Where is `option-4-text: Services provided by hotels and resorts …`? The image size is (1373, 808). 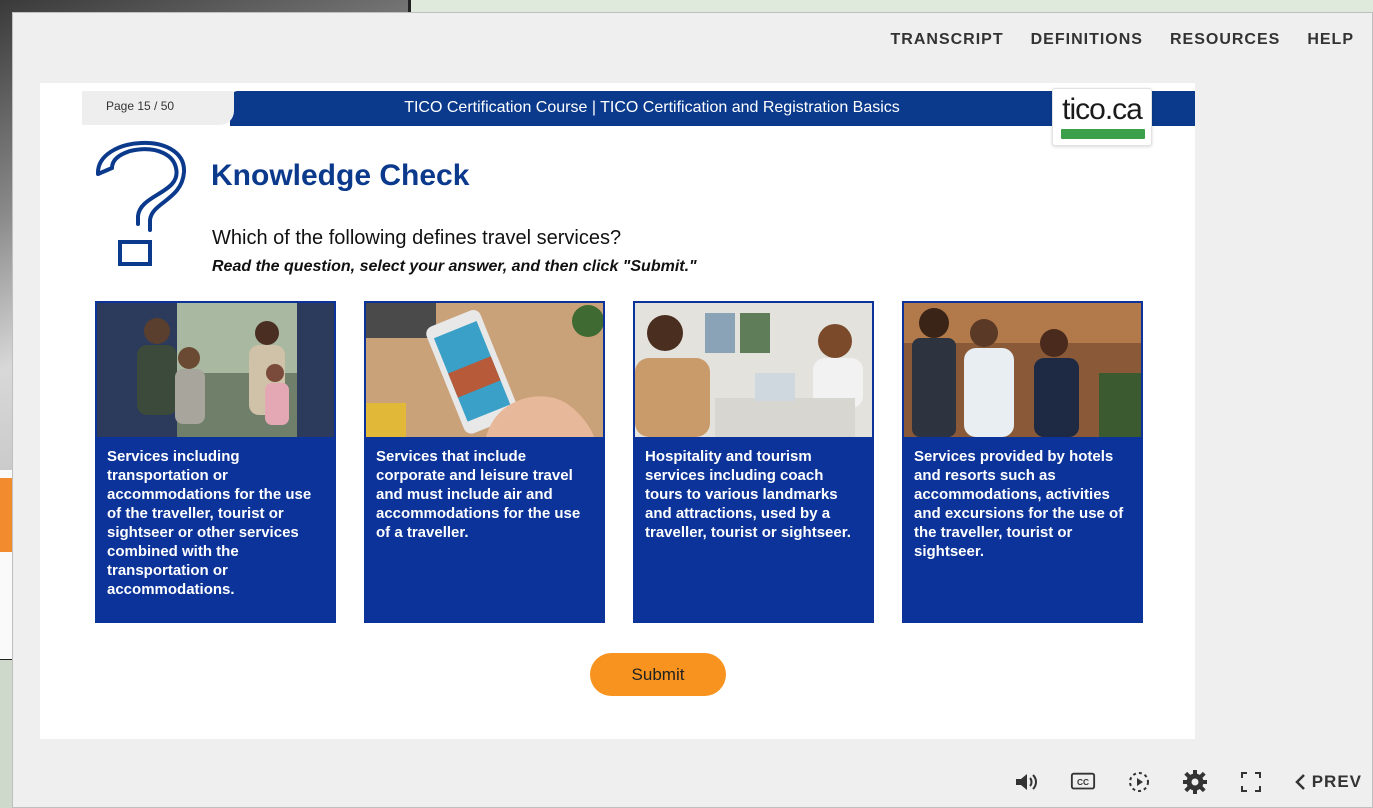
option-4-text: Services provided by hotels and resorts … is located at coordinates (1019, 504).